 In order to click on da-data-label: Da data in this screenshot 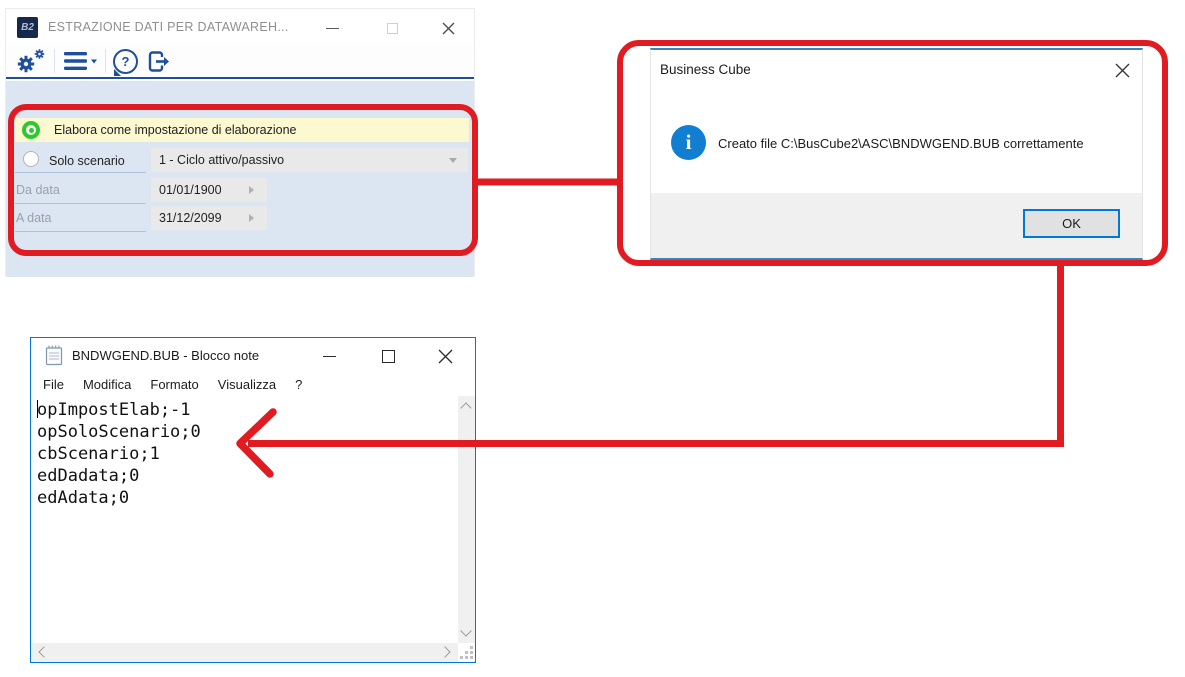, I will do `click(38, 190)`.